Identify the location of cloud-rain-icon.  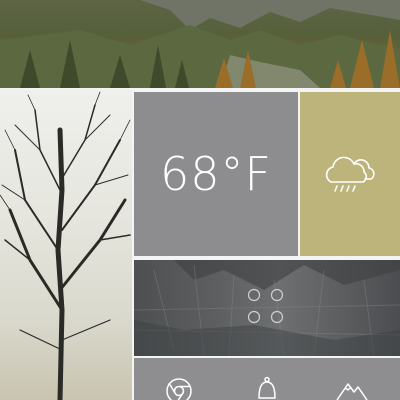
(350, 174).